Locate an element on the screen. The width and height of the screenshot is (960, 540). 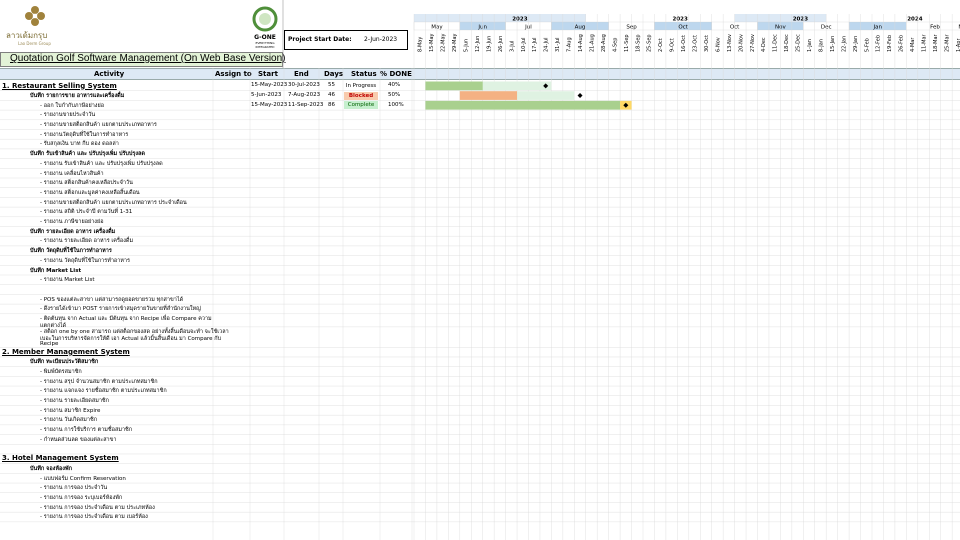
week-label: 15-May is located at coordinates (432, 42).